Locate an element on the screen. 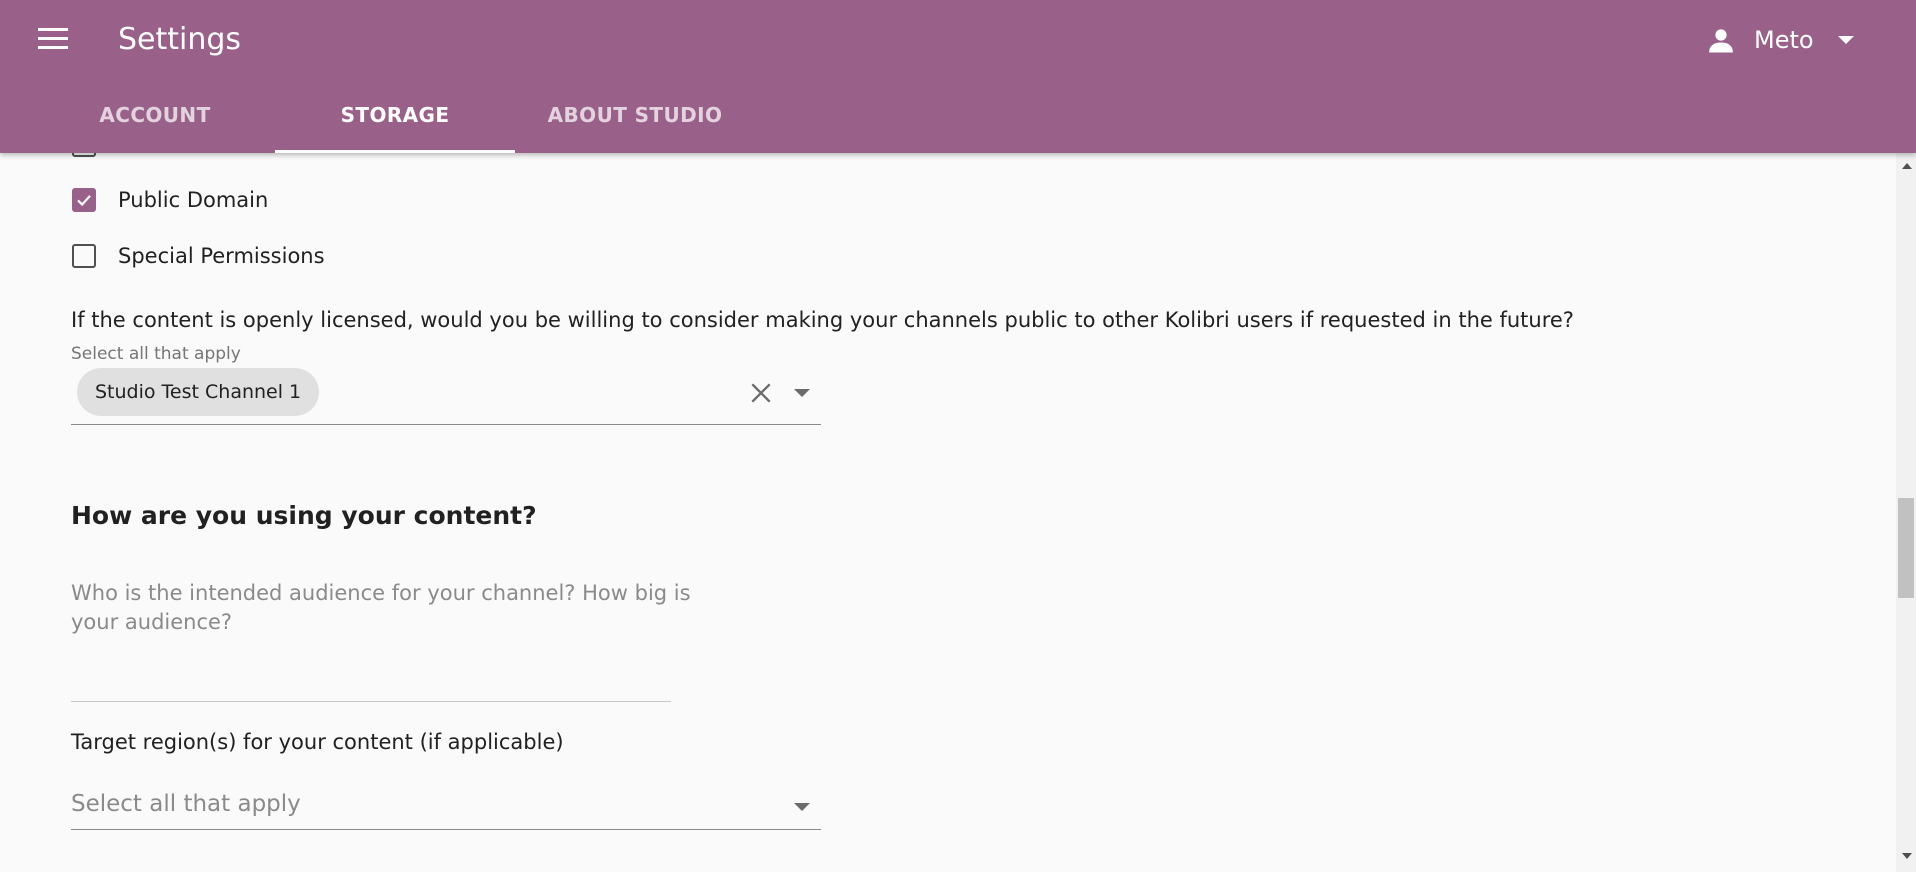  check-icon is located at coordinates (84, 201).